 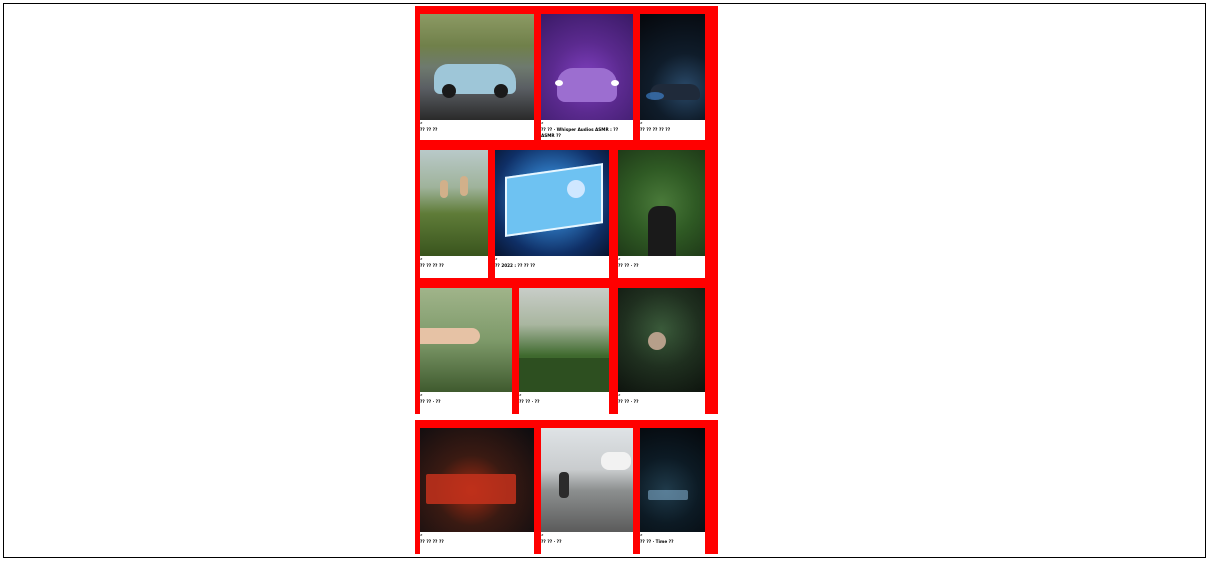 What do you see at coordinates (672, 130) in the screenshot?
I see `card-title: ?? ?? ?? ?? ??` at bounding box center [672, 130].